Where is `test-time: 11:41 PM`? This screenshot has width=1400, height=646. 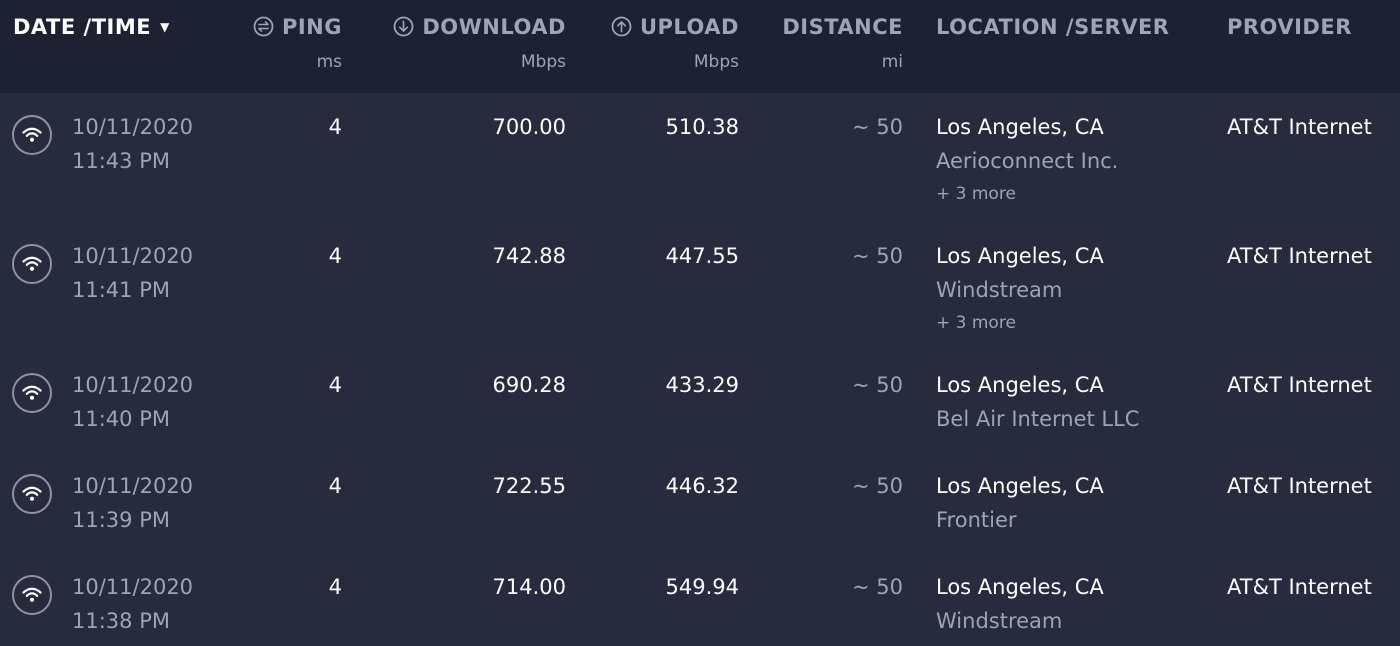 test-time: 11:41 PM is located at coordinates (121, 290).